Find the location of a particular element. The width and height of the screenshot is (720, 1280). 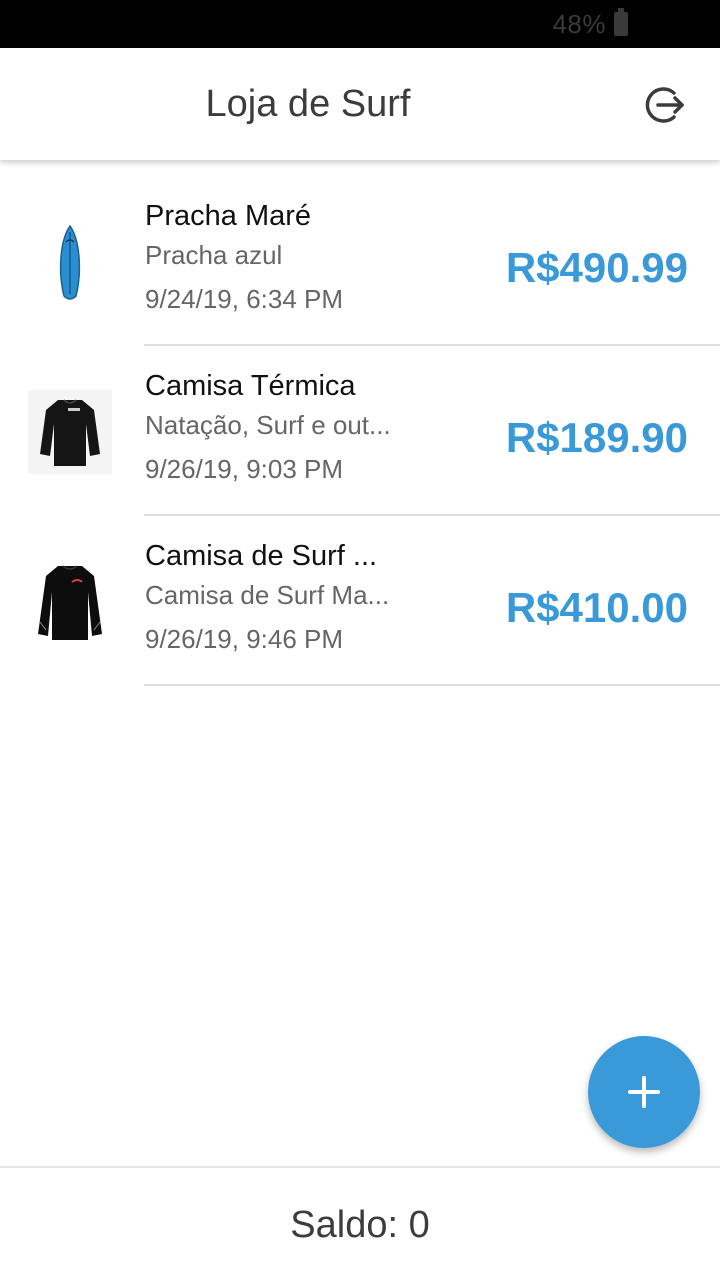

logout-button is located at coordinates (665, 105).